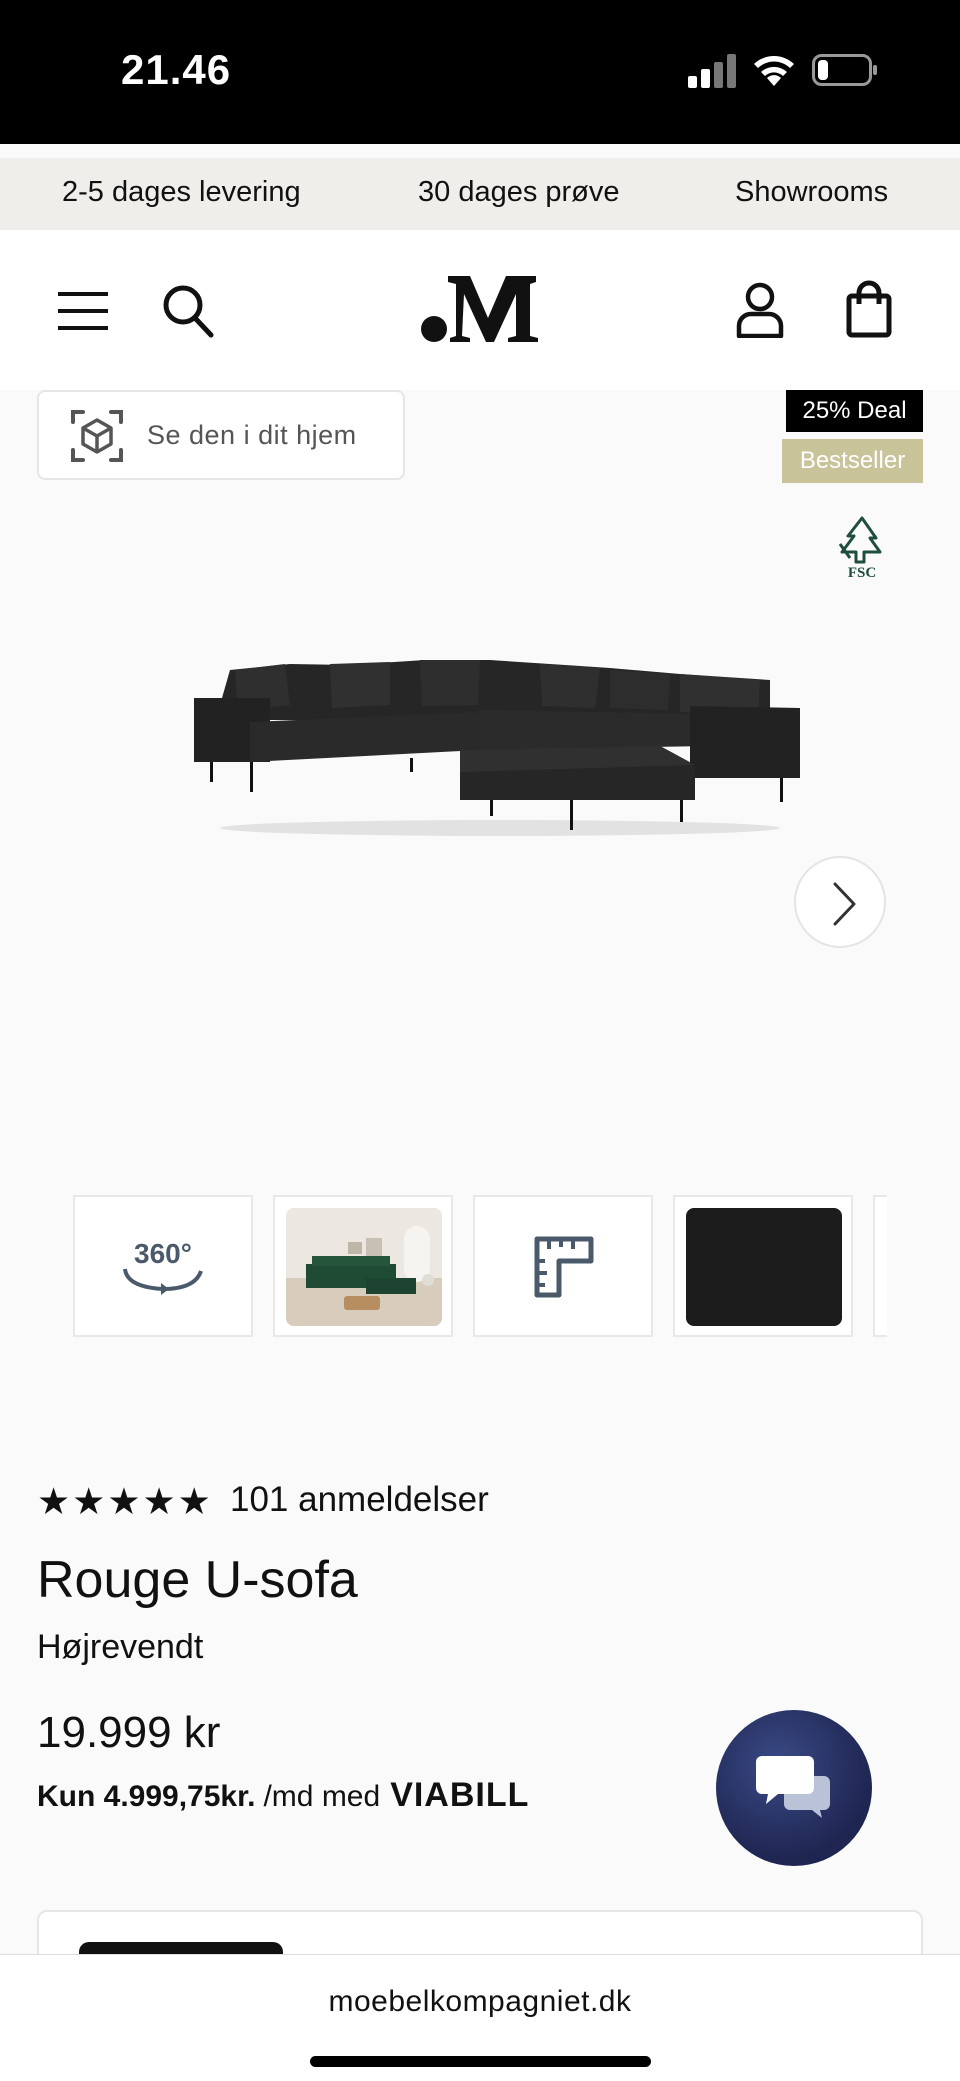 This screenshot has height=2081, width=960. I want to click on bestseller-badge: Bestseller, so click(852, 461).